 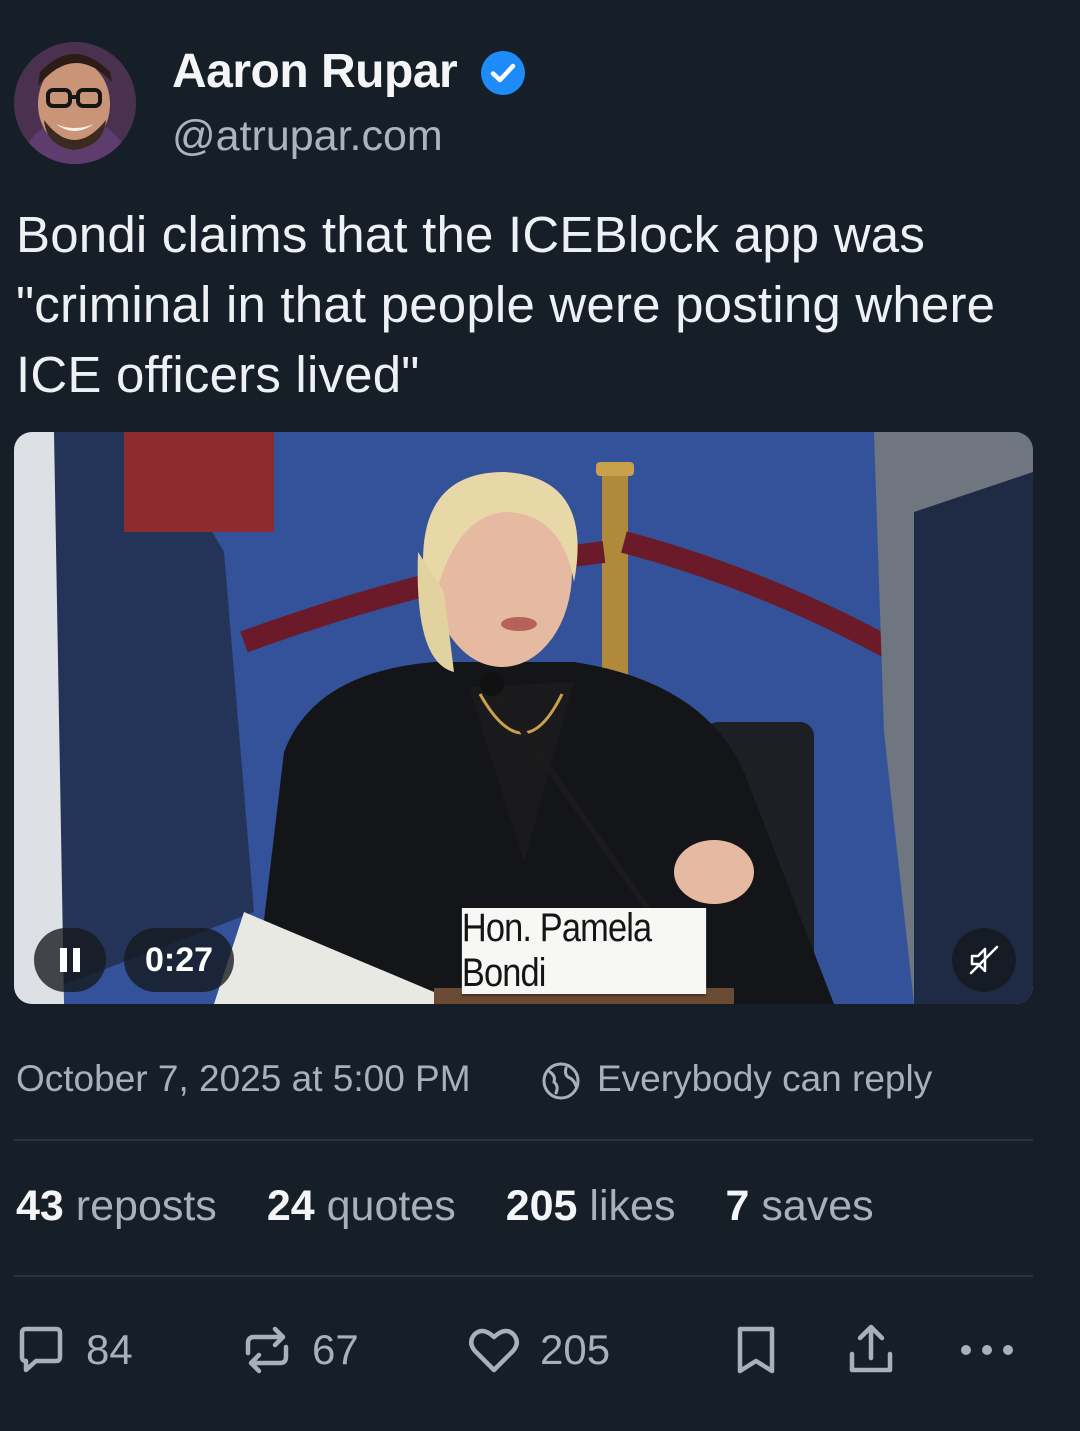 I want to click on mute-icon, so click(x=984, y=960).